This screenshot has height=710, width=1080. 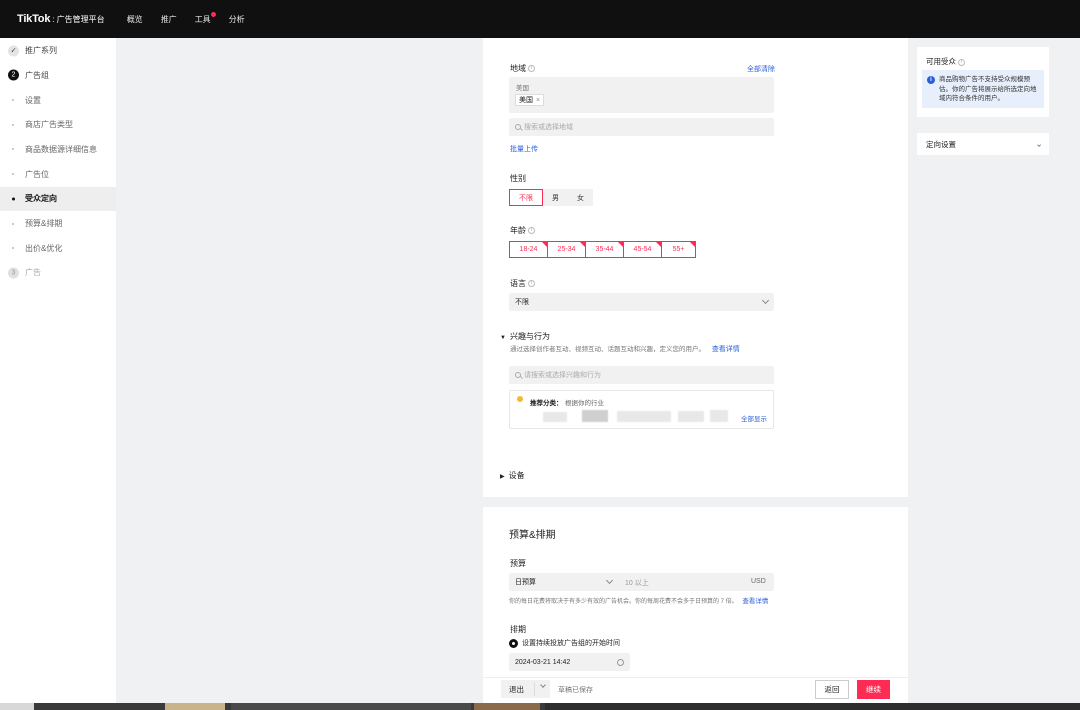 I want to click on clock-icon, so click(x=620, y=662).